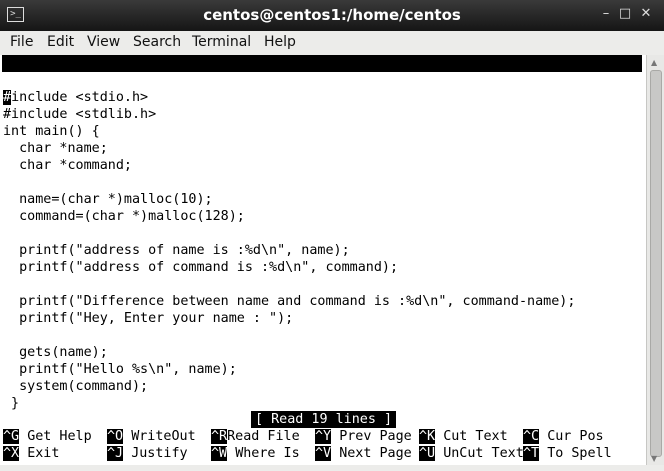 The image size is (664, 471). What do you see at coordinates (31, 453) in the screenshot?
I see `shortcut-exit: ^X Exit` at bounding box center [31, 453].